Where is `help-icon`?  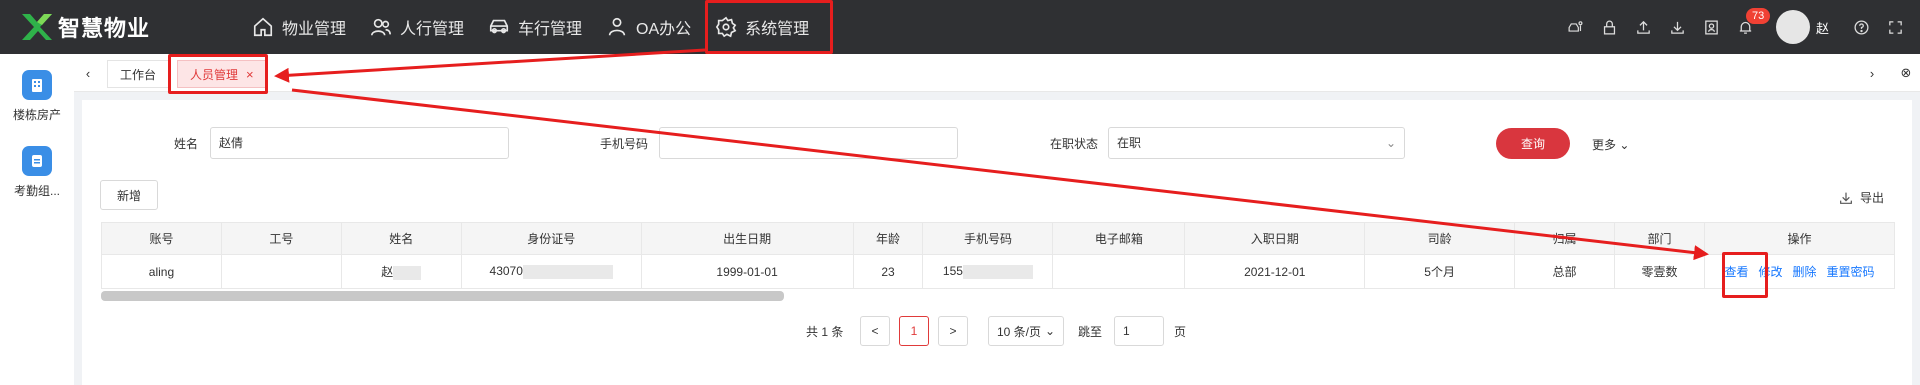
help-icon is located at coordinates (1861, 27).